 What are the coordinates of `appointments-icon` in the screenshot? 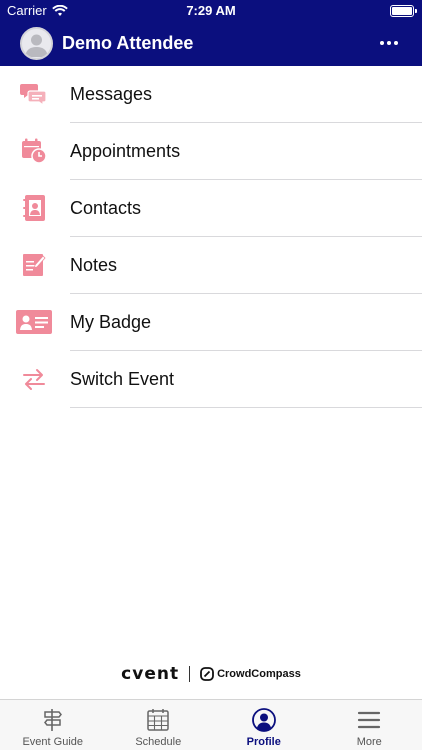 It's located at (34, 151).